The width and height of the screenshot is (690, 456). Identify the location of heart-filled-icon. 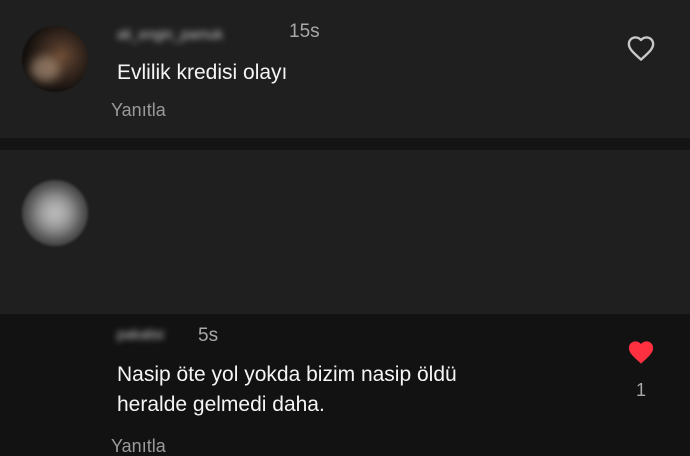
(641, 352).